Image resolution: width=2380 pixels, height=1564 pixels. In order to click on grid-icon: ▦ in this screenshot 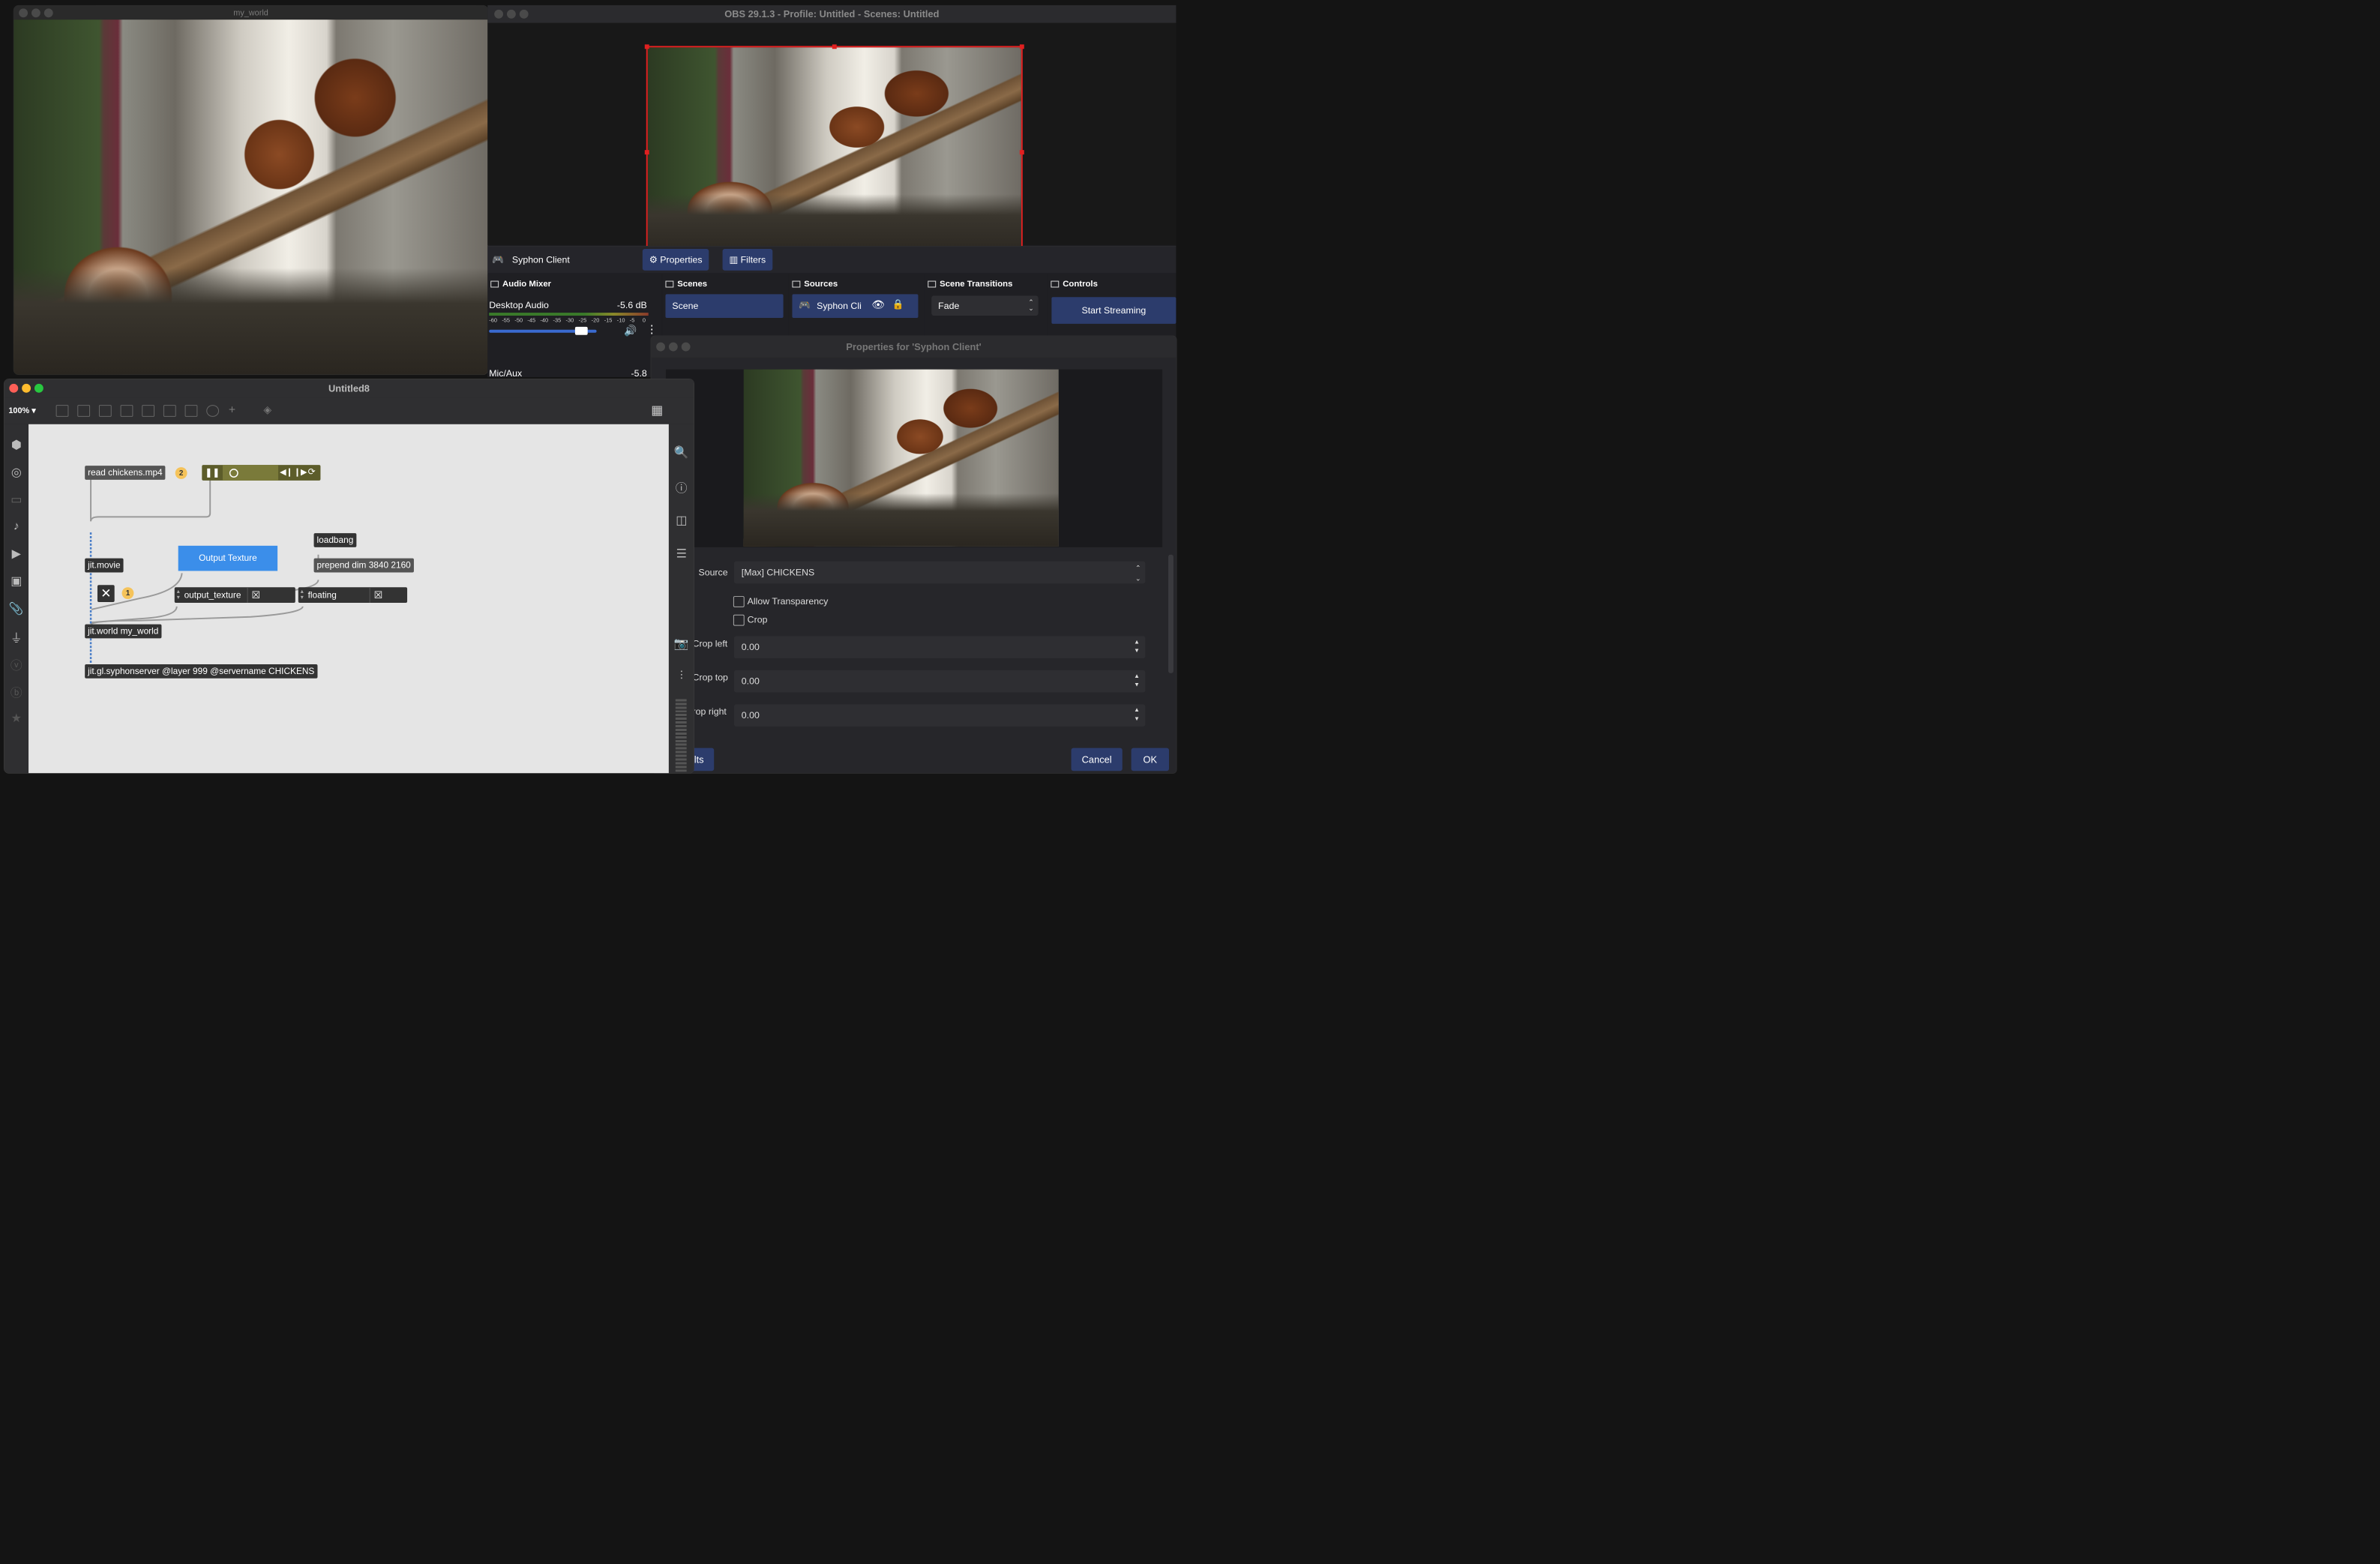, I will do `click(657, 410)`.